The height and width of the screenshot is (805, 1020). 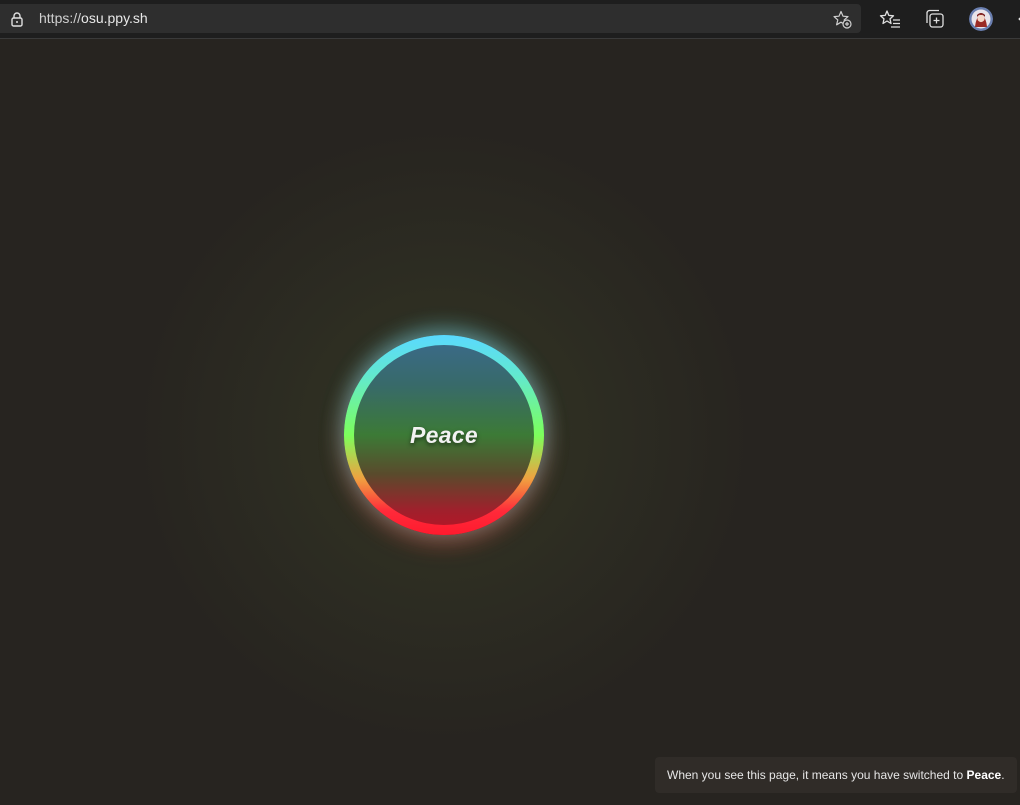 I want to click on address-bar: https://osu.ppy.sh, so click(x=430, y=18).